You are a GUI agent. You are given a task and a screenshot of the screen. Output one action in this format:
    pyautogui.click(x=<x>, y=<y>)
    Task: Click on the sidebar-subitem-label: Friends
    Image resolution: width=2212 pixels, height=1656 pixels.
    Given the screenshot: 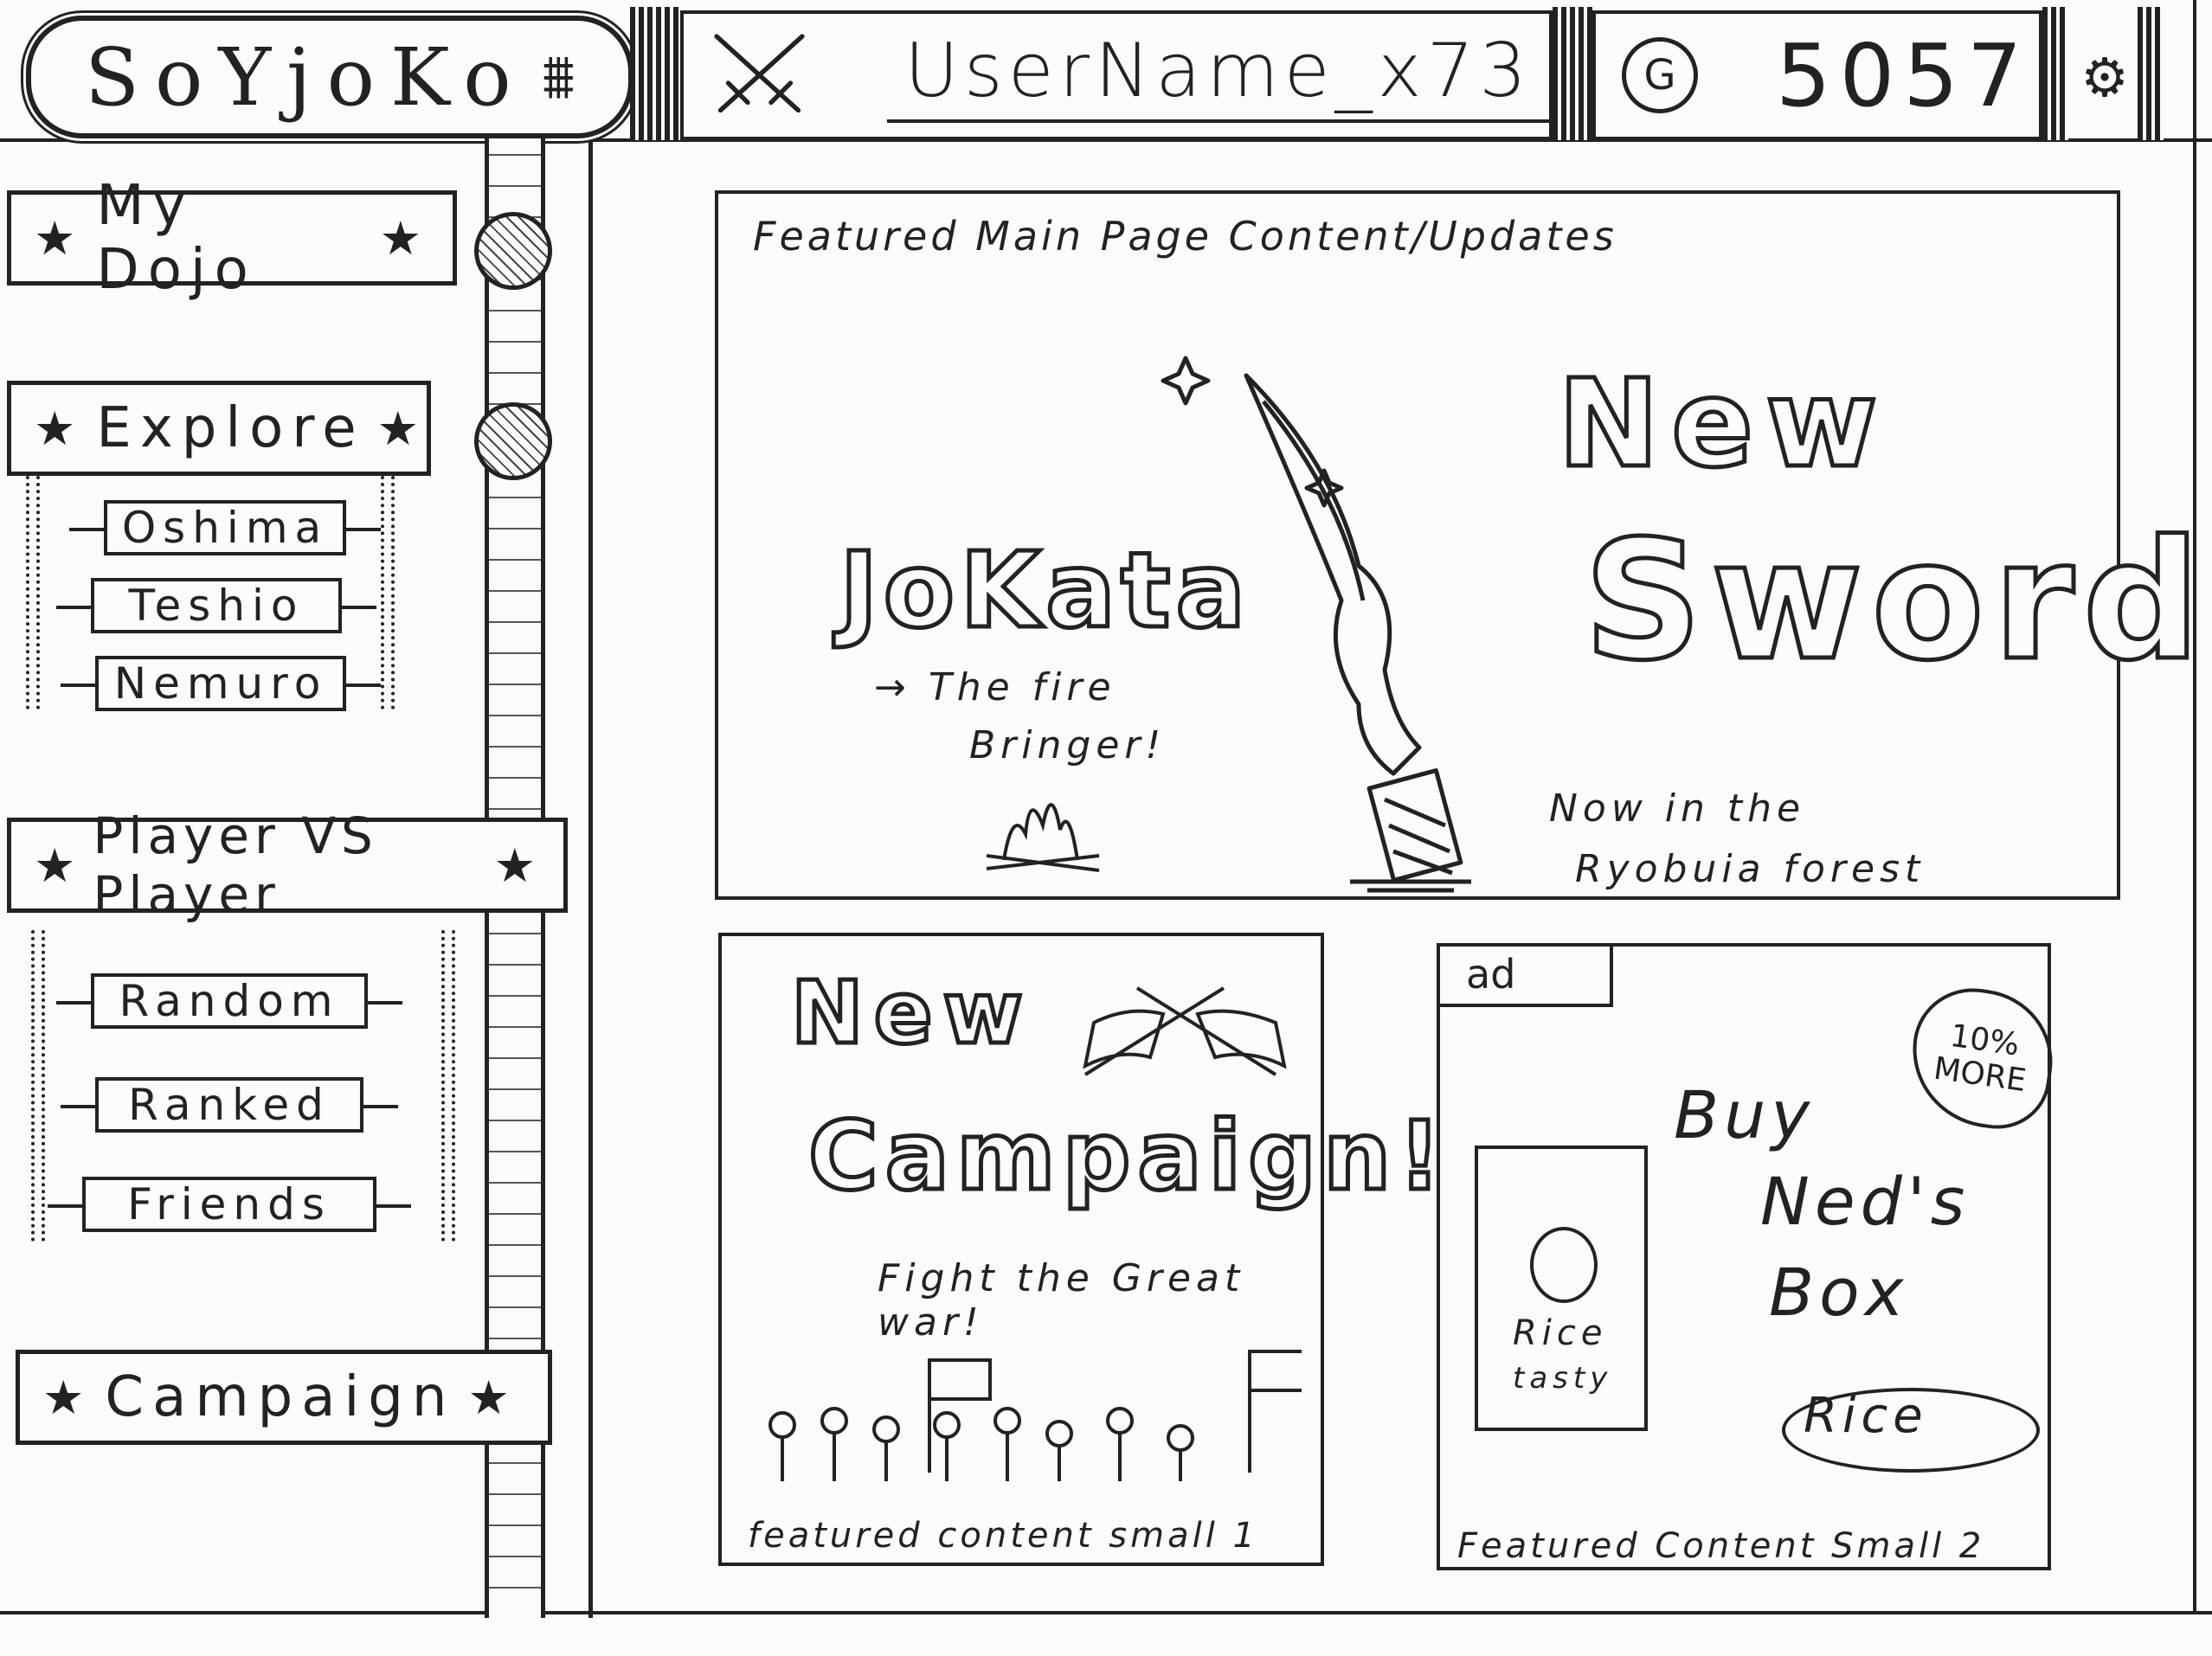 What is the action you would take?
    pyautogui.click(x=229, y=1204)
    